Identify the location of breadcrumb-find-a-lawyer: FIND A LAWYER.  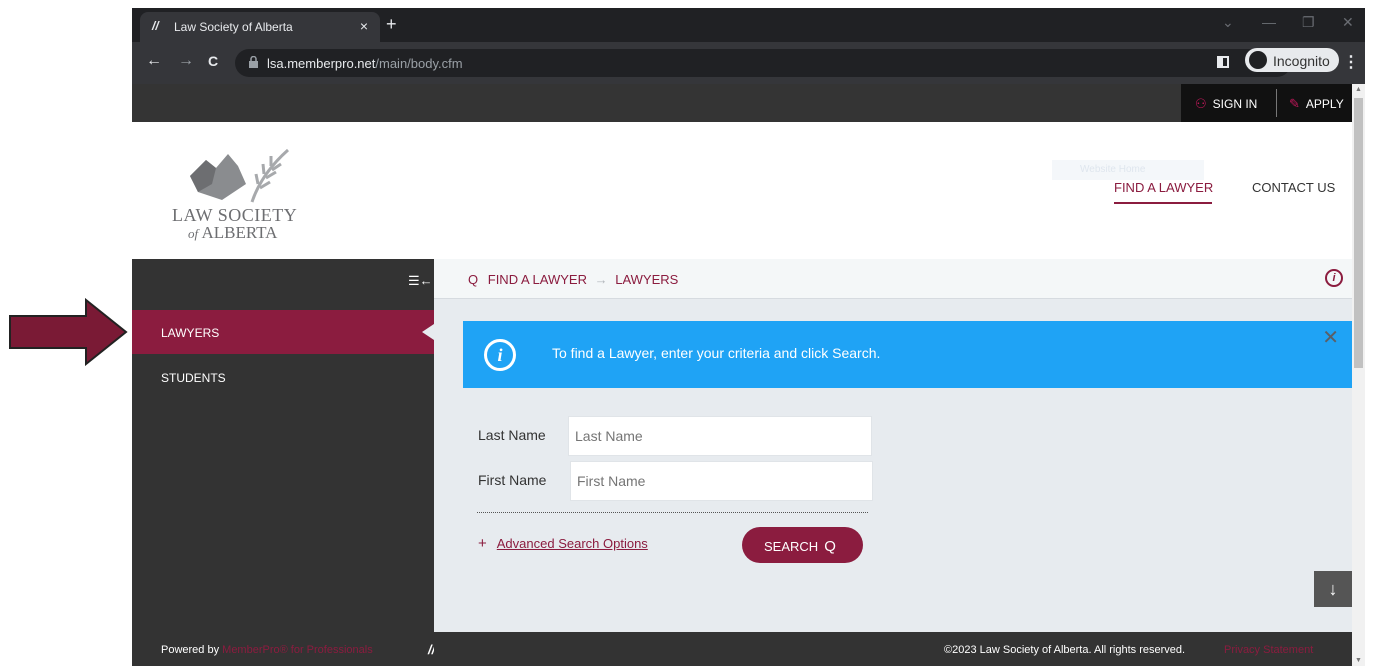
(537, 279).